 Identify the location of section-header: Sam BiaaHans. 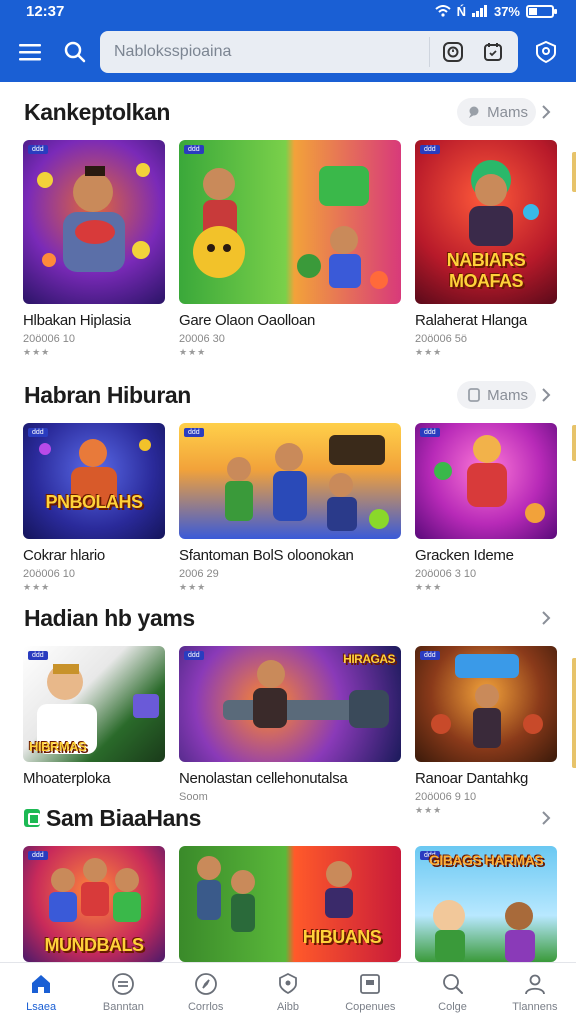
(288, 818).